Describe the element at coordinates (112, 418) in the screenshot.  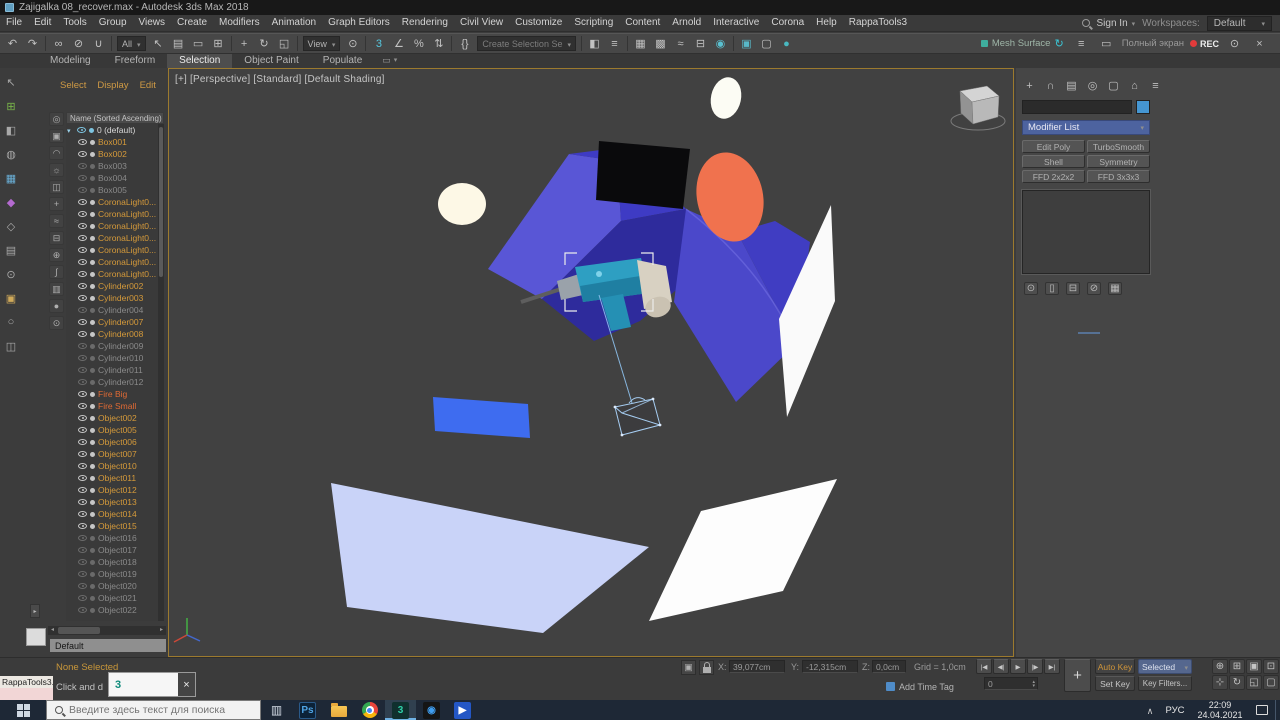
I see `explorer-item-object002: Object002` at that location.